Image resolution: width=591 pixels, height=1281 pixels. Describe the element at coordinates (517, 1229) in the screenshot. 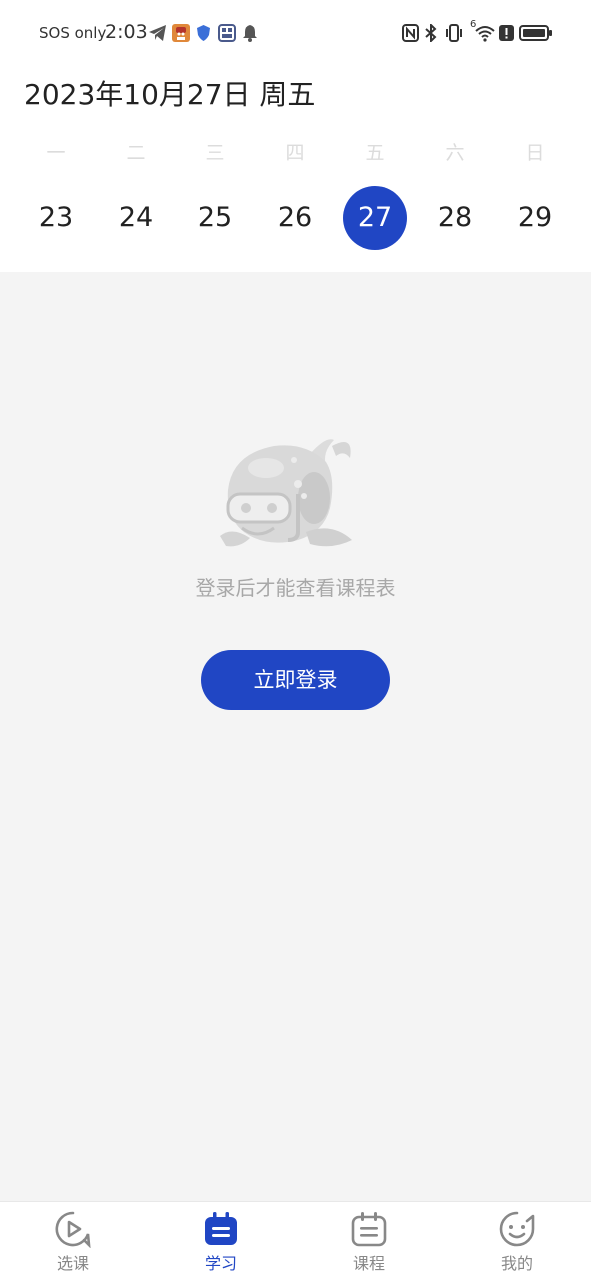

I see `smiley-icon` at that location.